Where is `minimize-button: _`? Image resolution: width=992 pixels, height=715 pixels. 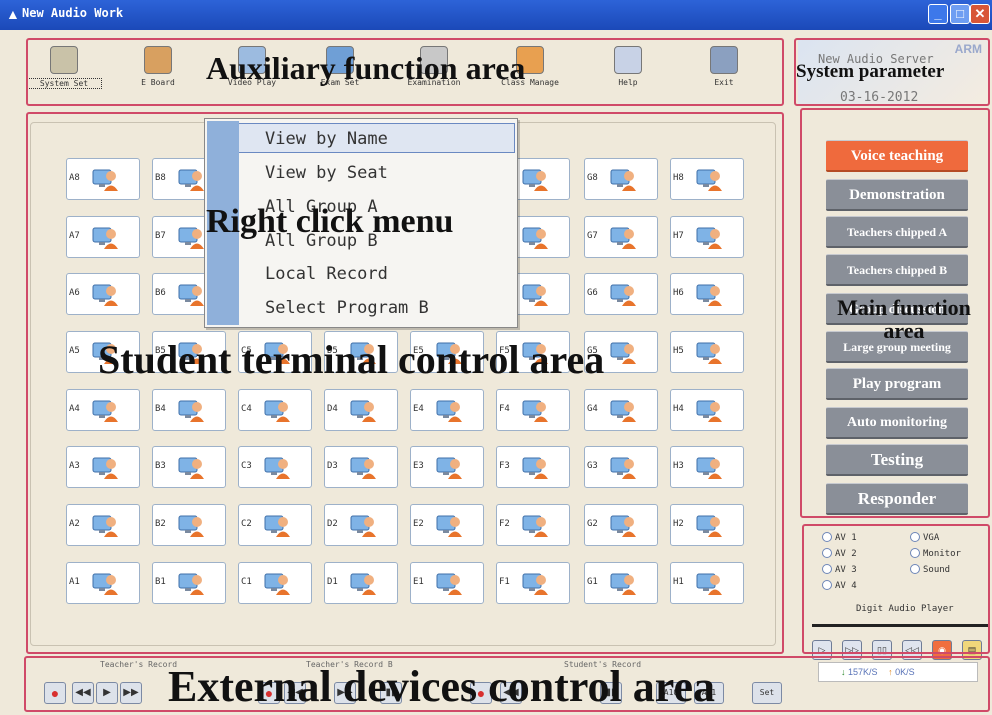 minimize-button: _ is located at coordinates (938, 14).